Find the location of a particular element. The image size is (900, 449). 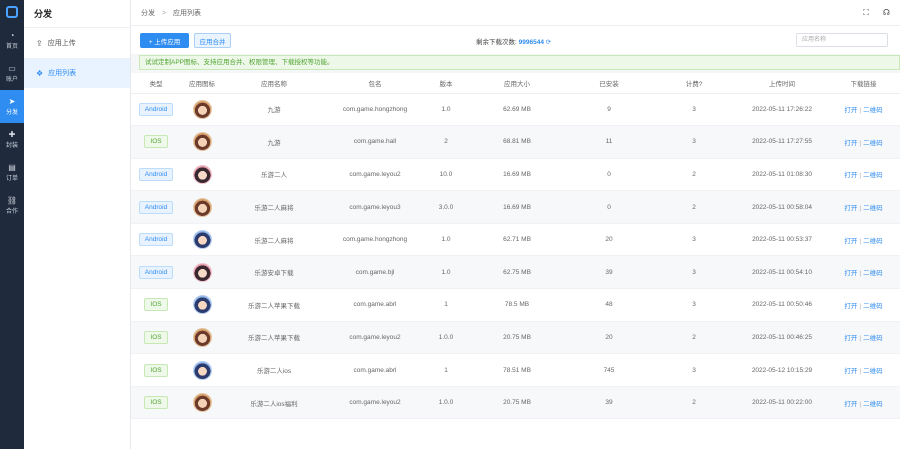

top-header: 分发 > 应用列表 ⛶ ☊ is located at coordinates (515, 13).